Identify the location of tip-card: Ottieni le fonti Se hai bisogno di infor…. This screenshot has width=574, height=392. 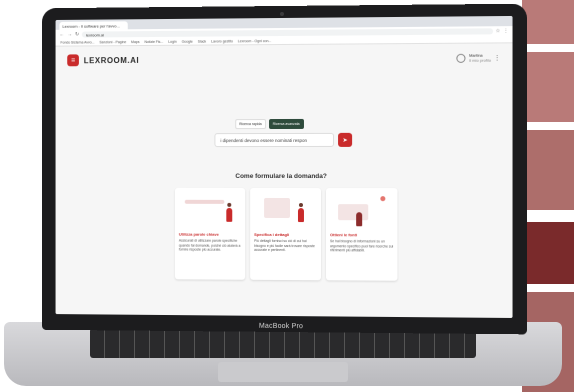
(362, 234).